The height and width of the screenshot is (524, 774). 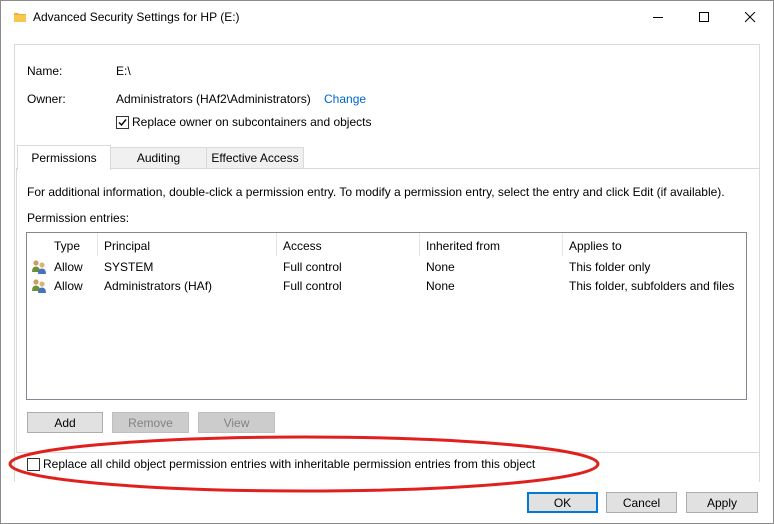 What do you see at coordinates (20, 17) in the screenshot?
I see `folder-icon` at bounding box center [20, 17].